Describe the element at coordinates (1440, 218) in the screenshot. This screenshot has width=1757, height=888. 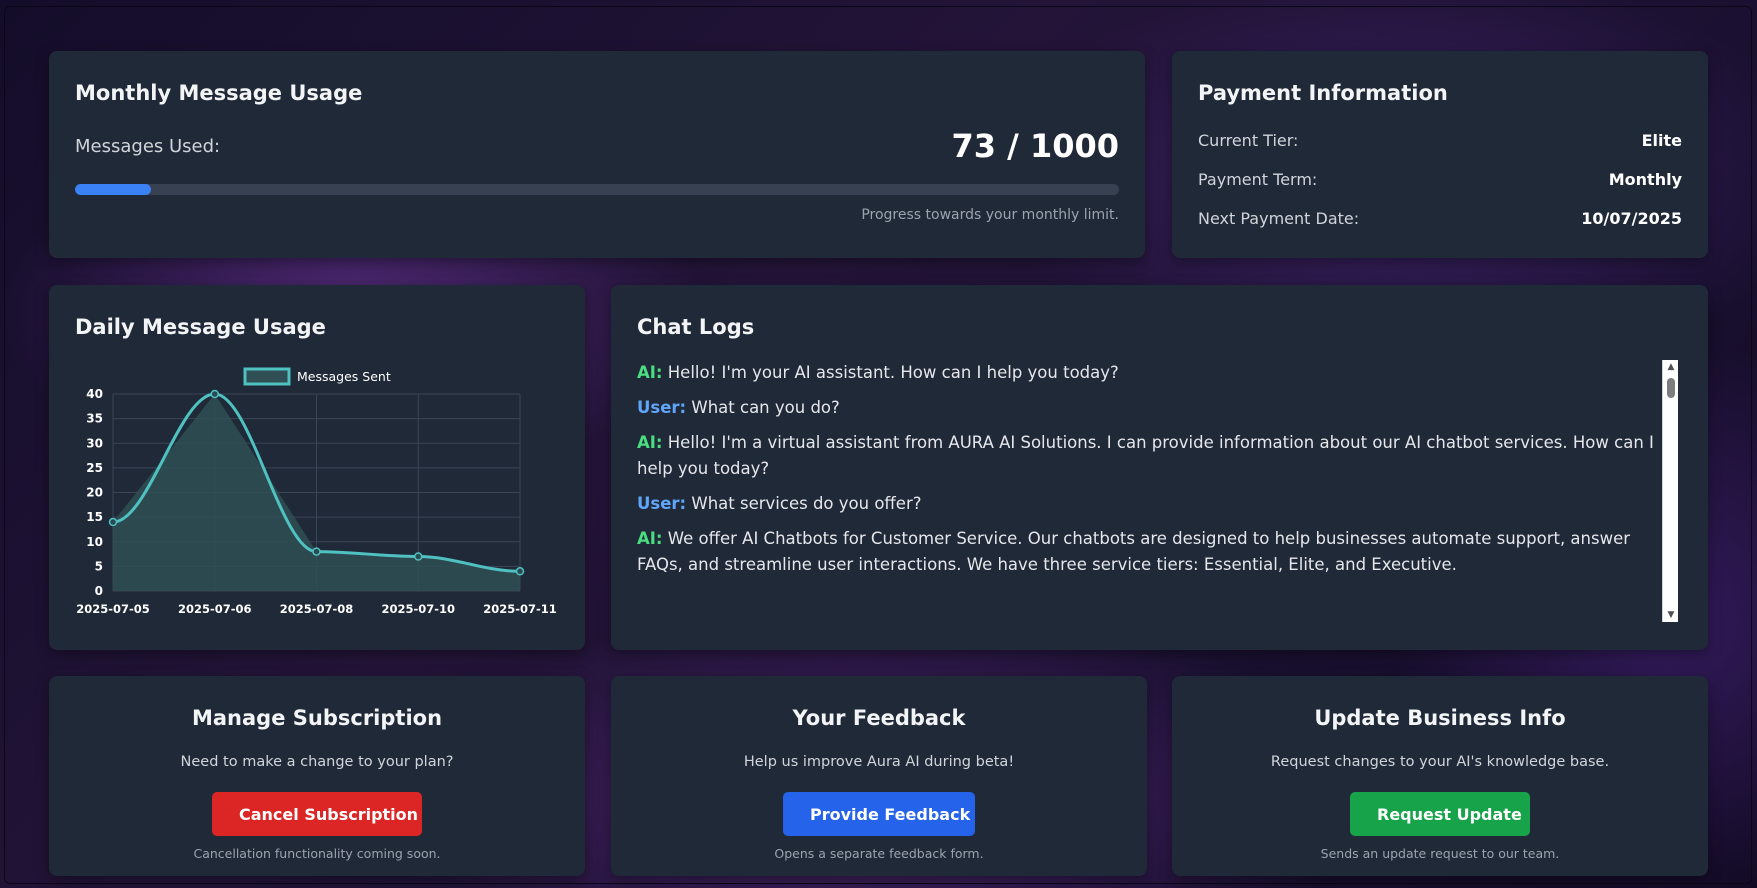
I see `payment-row-next-date: Next Payment Date: 10/07/2025` at that location.